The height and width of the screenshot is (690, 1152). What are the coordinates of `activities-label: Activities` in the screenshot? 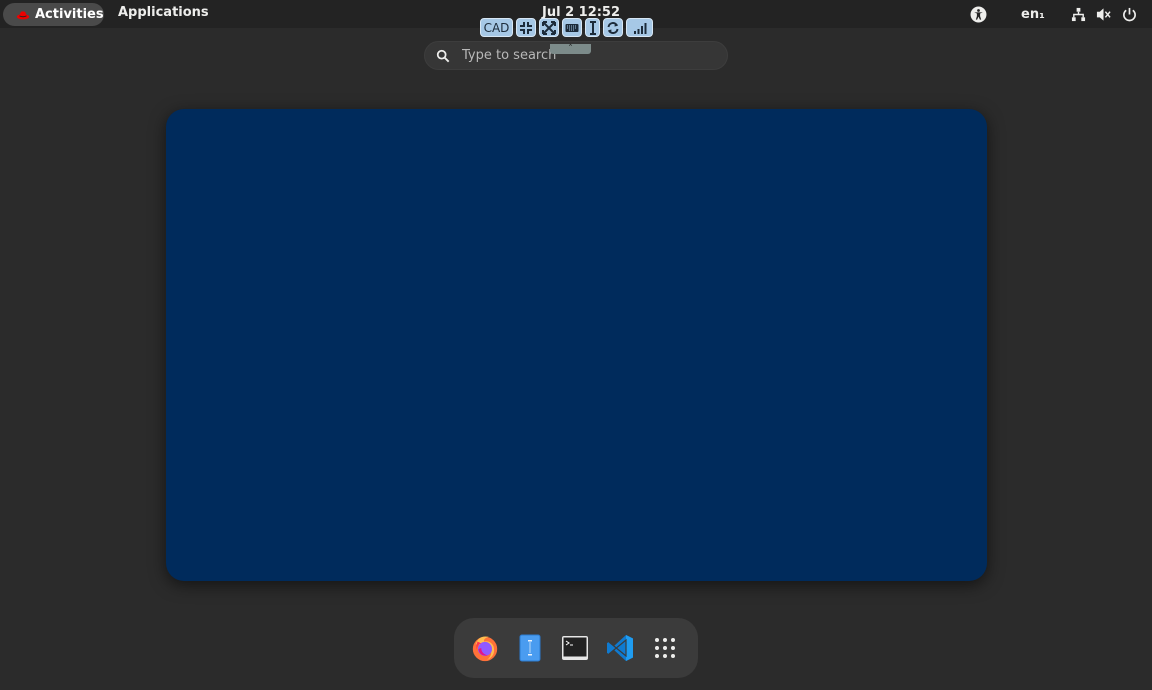 It's located at (69, 14).